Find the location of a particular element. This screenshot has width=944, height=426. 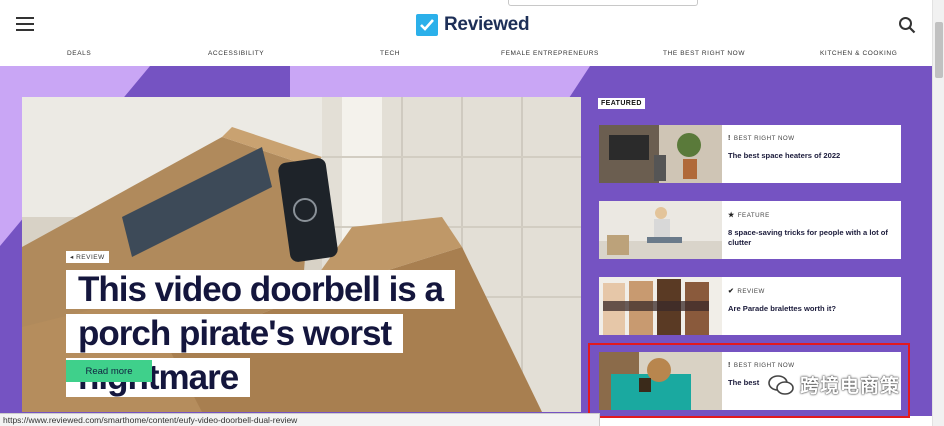

nav-the-best-right-now: THE BEST RIGHT NOW is located at coordinates (704, 53).